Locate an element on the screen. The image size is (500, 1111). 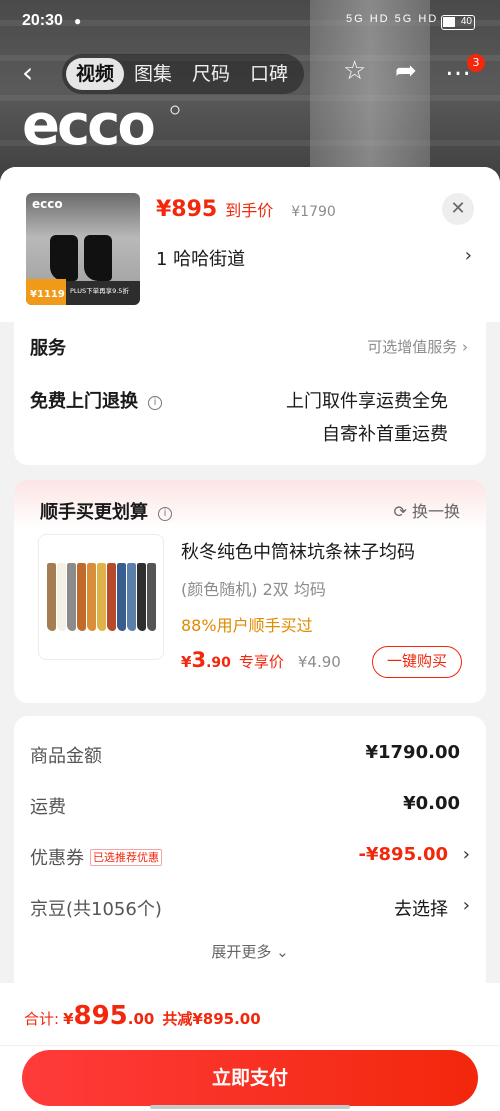
free-return-title: 免费上门退换 i is located at coordinates (96, 400).